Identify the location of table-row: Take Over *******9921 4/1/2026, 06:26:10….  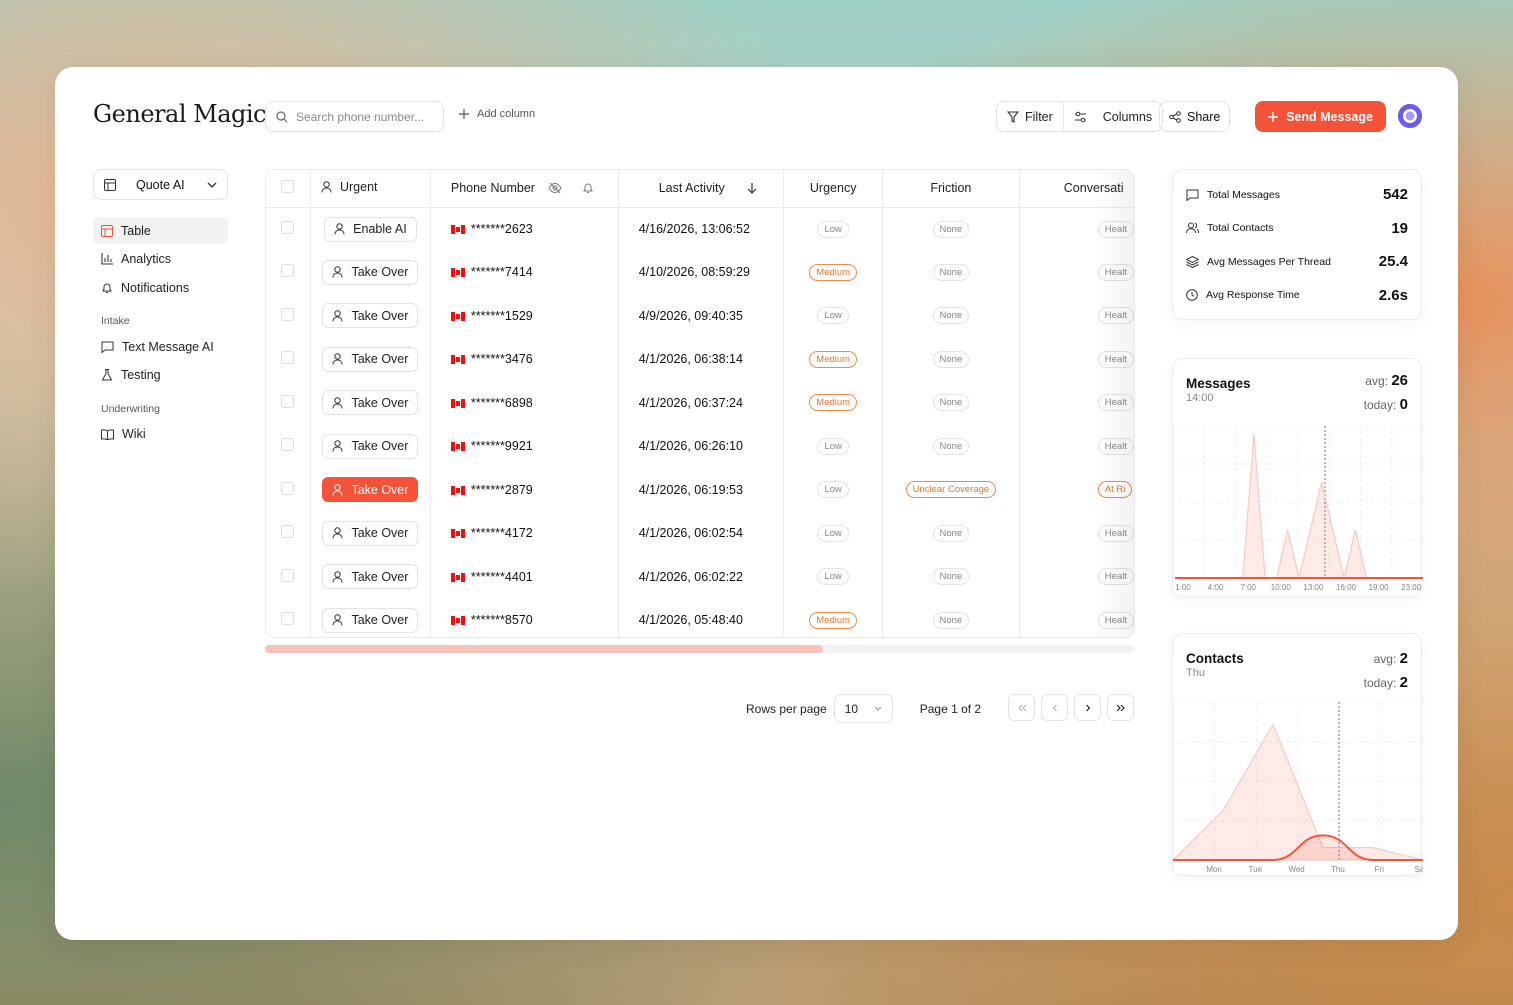
(700, 446).